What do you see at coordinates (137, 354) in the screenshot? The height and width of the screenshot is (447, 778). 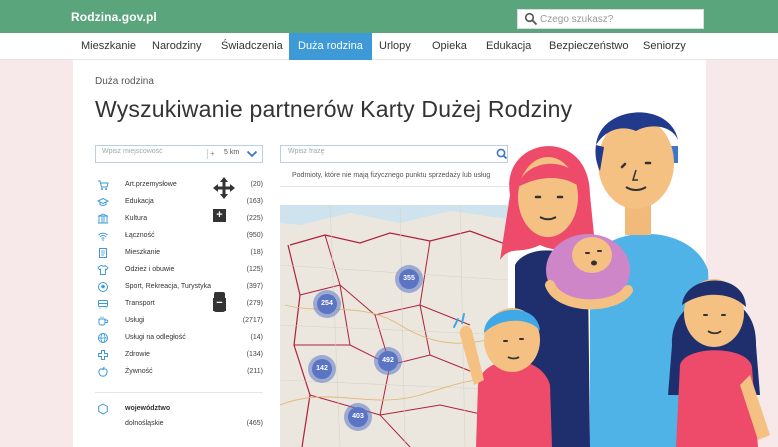 I see `category-label: Zdrowie` at bounding box center [137, 354].